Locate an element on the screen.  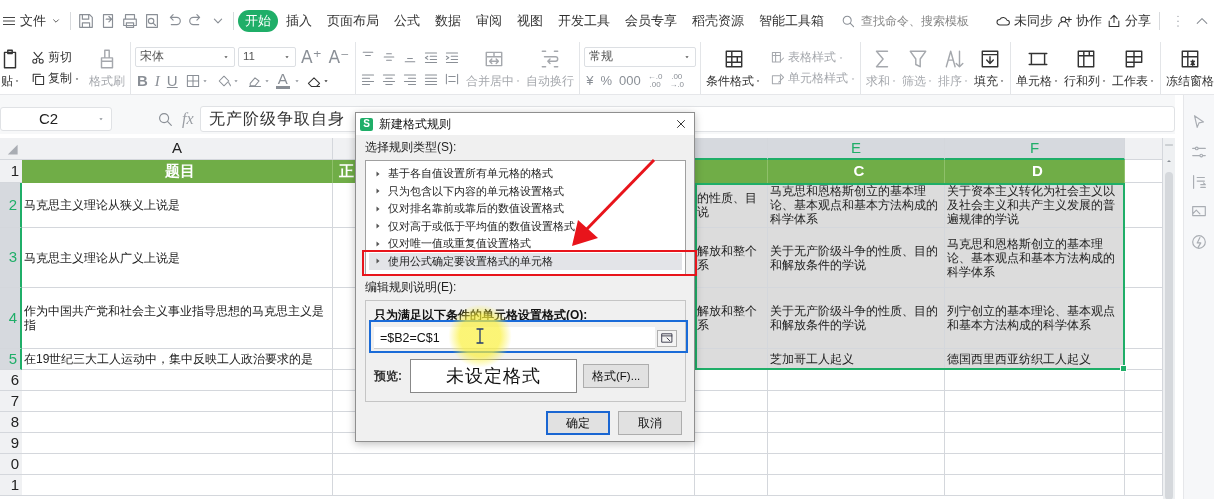
table-cell: 马克思主义理论从狭义上说是 is located at coordinates (177, 205).